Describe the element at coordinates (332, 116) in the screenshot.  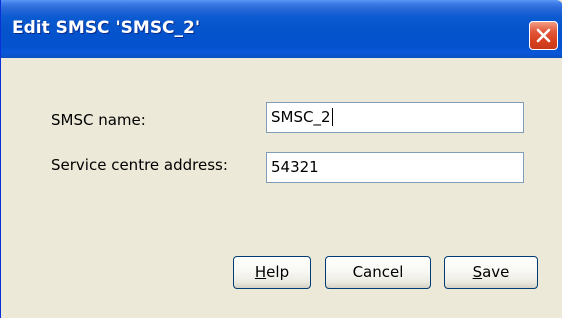
I see `text-caret` at that location.